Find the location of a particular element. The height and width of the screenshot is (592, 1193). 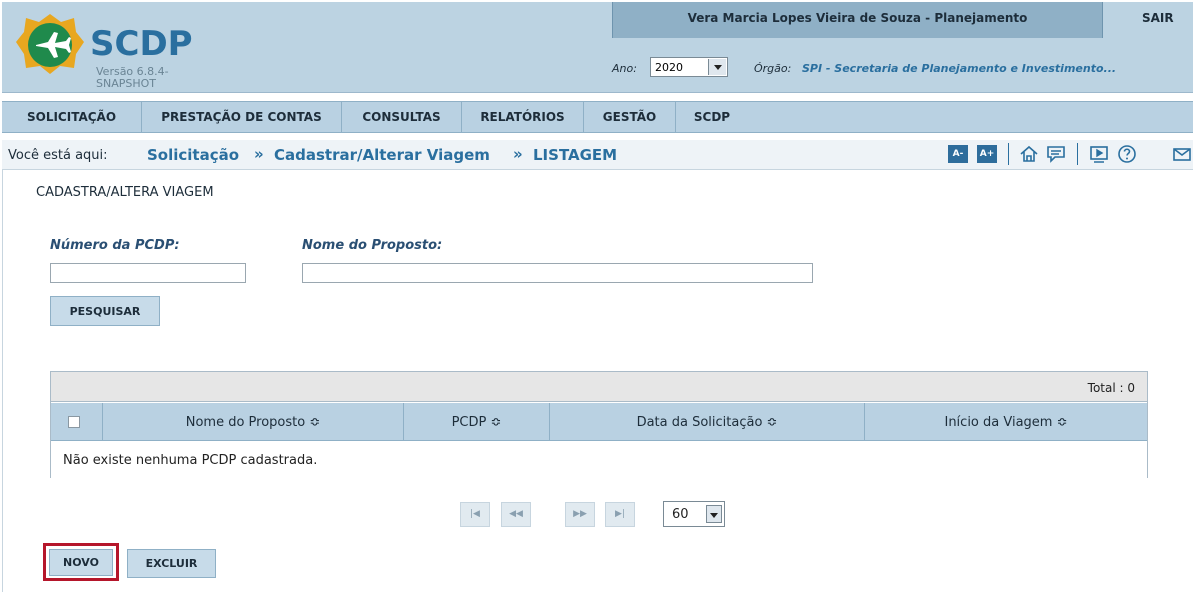

table-row: Não existe nenhuma PCDP cadastrada. is located at coordinates (599, 460).